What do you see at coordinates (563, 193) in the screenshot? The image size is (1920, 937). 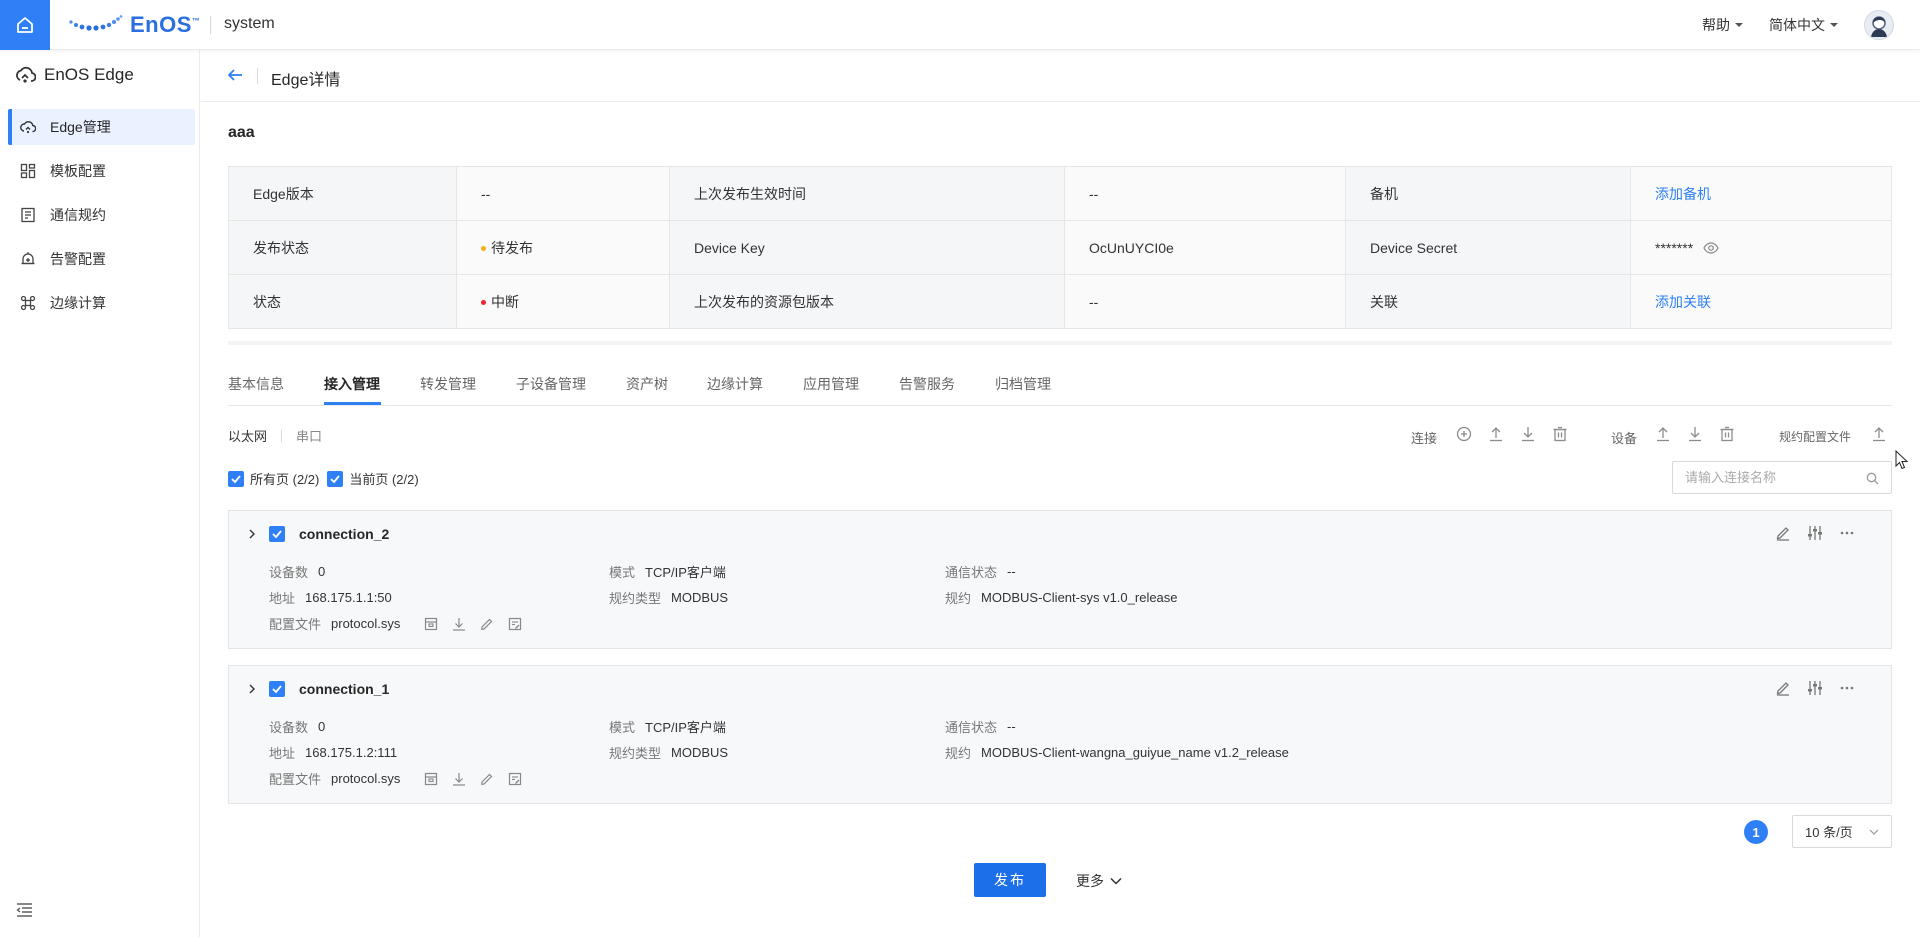 I see `edge-version-value: --` at bounding box center [563, 193].